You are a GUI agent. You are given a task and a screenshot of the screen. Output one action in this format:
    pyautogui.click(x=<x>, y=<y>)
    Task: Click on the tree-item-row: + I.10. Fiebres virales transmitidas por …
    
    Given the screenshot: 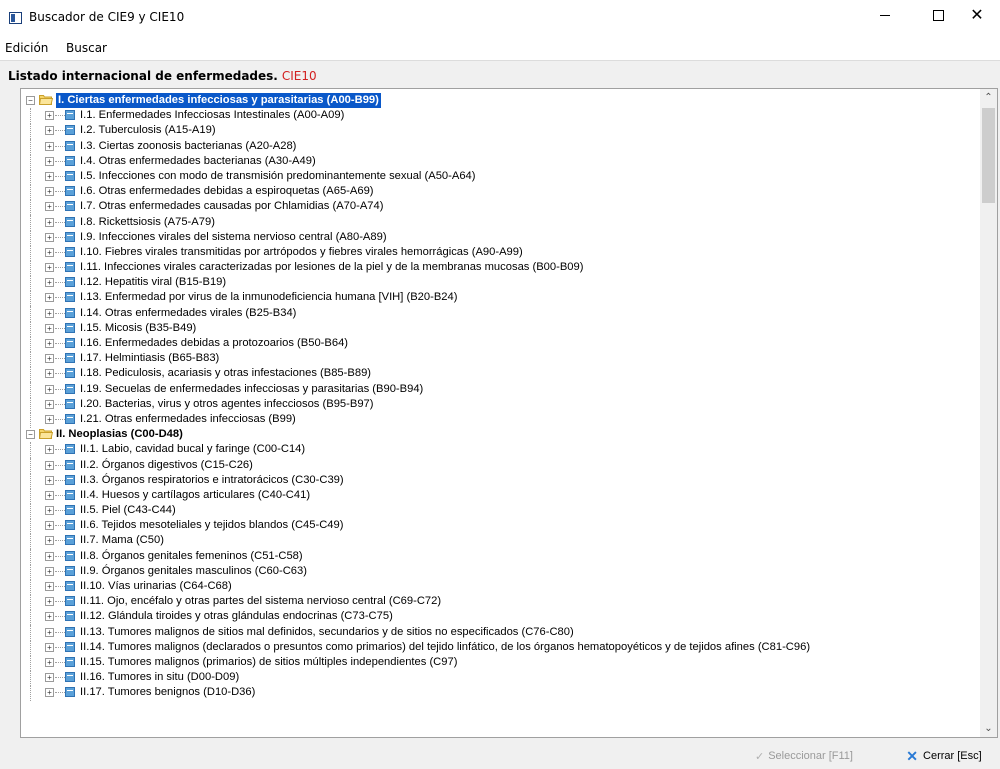 What is the action you would take?
    pyautogui.click(x=501, y=252)
    